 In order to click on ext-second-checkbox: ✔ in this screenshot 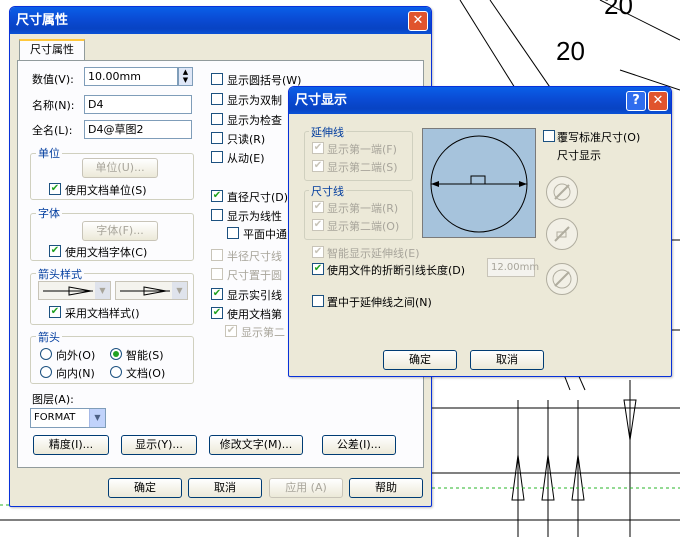, I will do `click(318, 166)`.